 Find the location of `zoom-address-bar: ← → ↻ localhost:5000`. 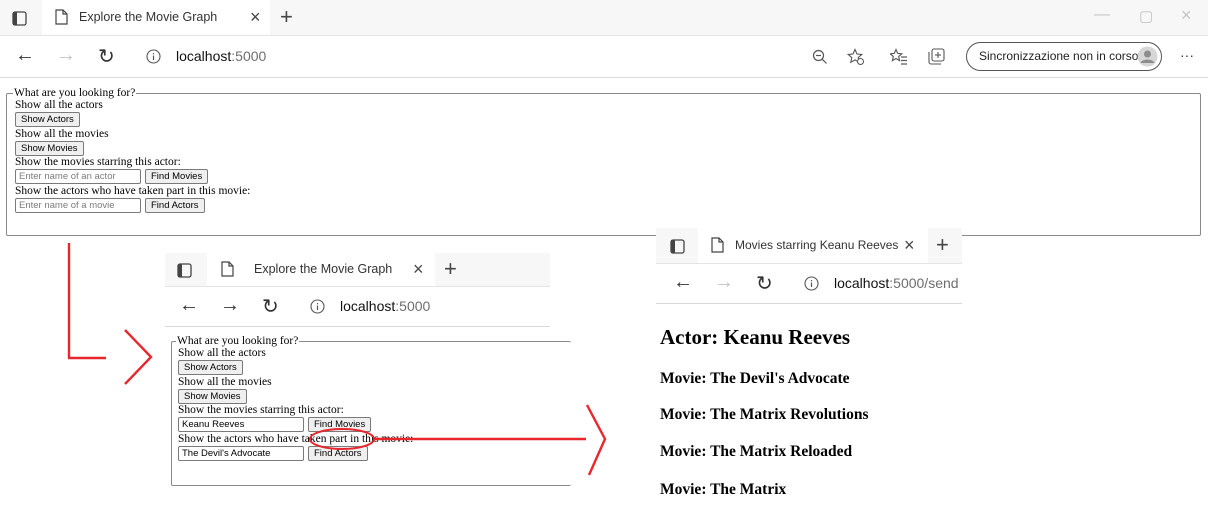

zoom-address-bar: ← → ↻ localhost:5000 is located at coordinates (357, 307).